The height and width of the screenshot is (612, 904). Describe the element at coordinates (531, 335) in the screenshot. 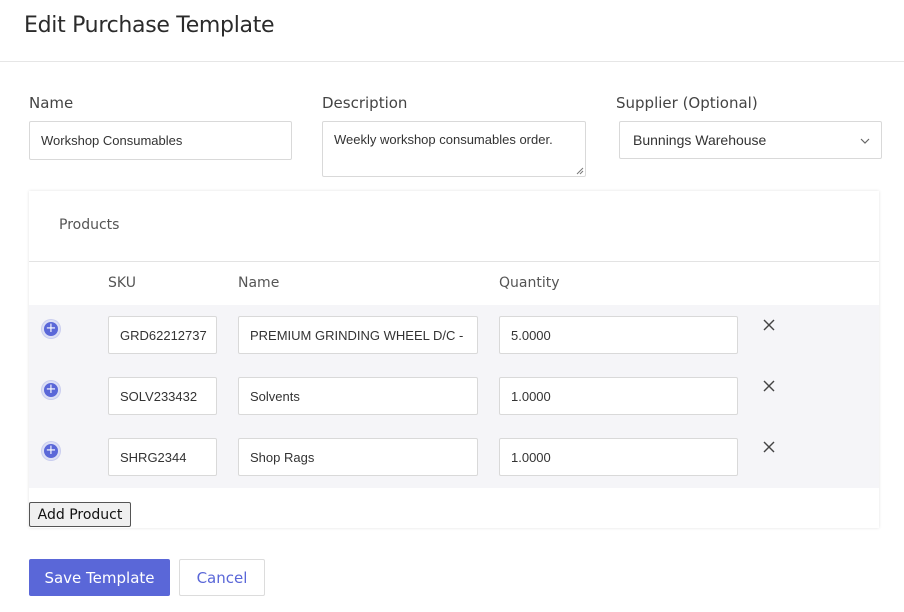

I see `quantity-value: 5.0000` at that location.